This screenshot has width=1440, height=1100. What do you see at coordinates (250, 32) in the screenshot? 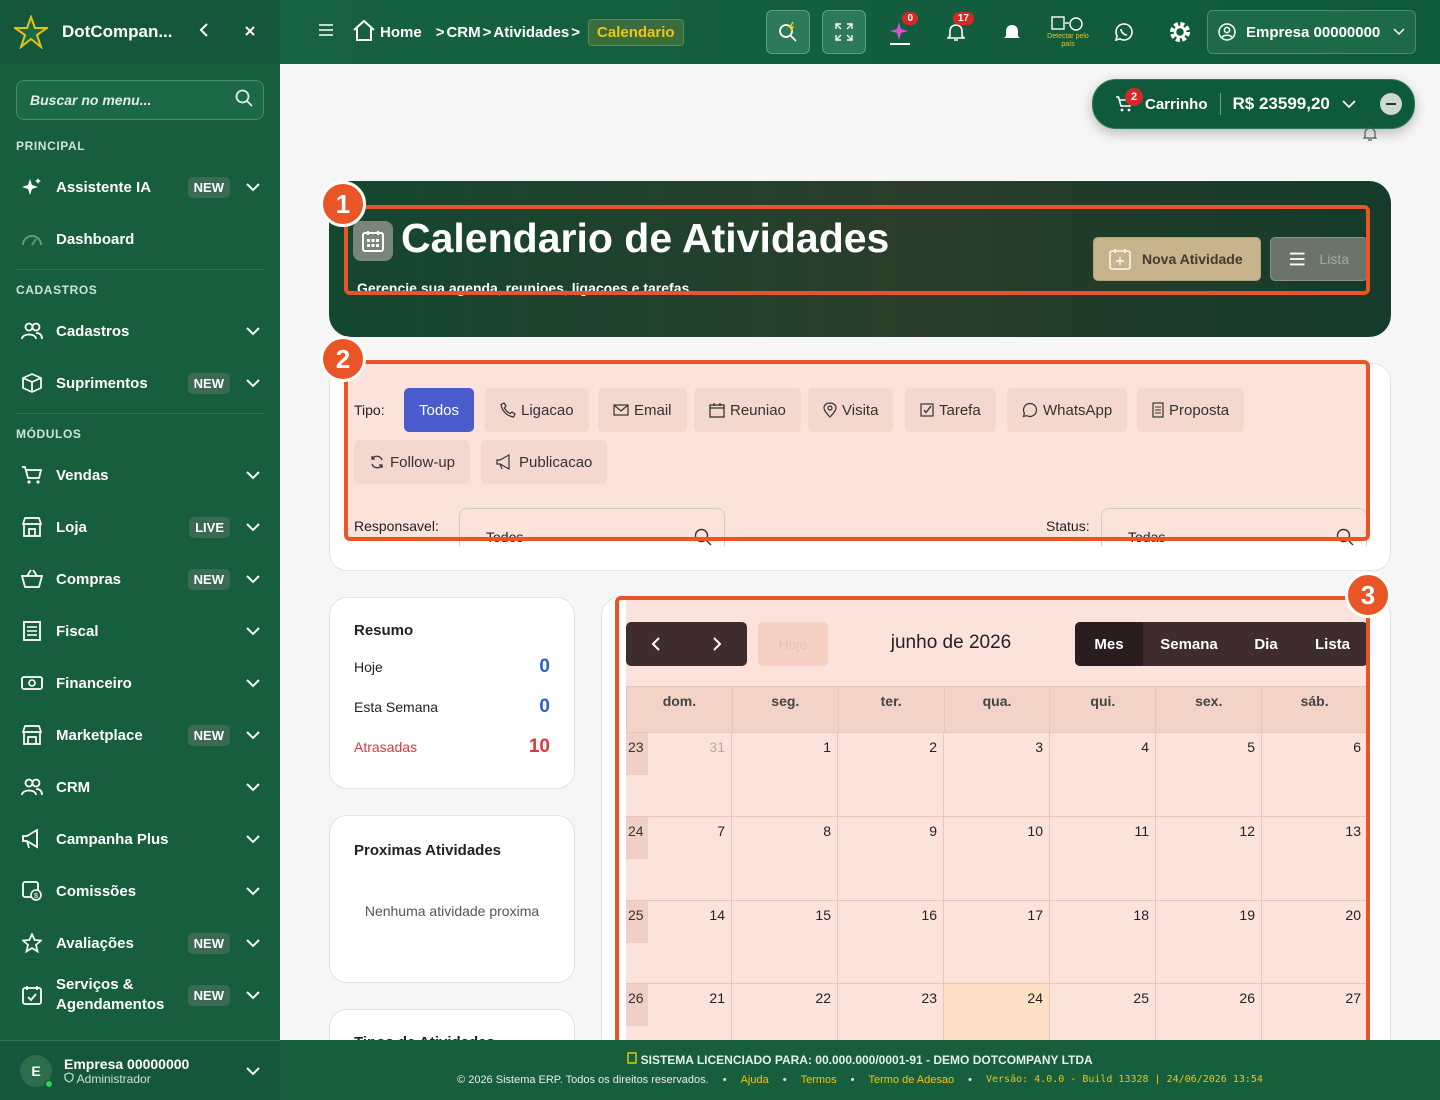
I see `close-icon` at bounding box center [250, 32].